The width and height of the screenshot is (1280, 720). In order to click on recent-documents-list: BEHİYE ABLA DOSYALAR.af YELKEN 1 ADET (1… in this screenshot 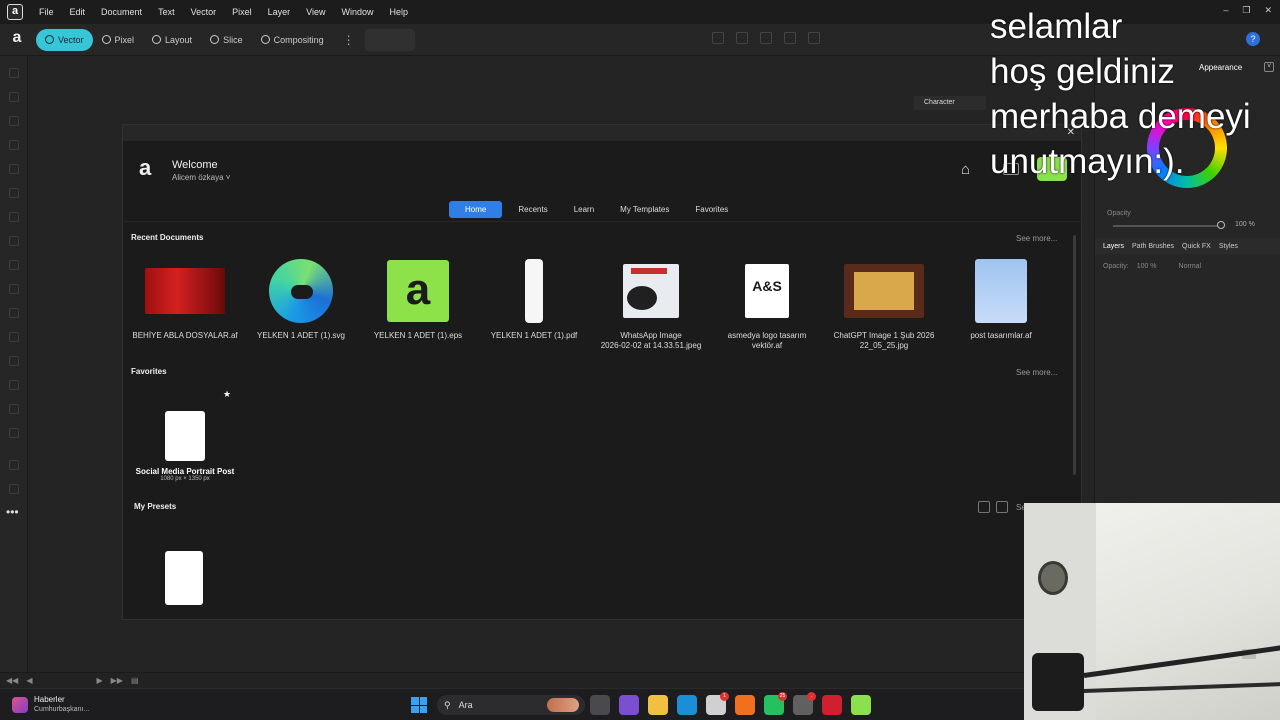, I will do `click(603, 309)`.